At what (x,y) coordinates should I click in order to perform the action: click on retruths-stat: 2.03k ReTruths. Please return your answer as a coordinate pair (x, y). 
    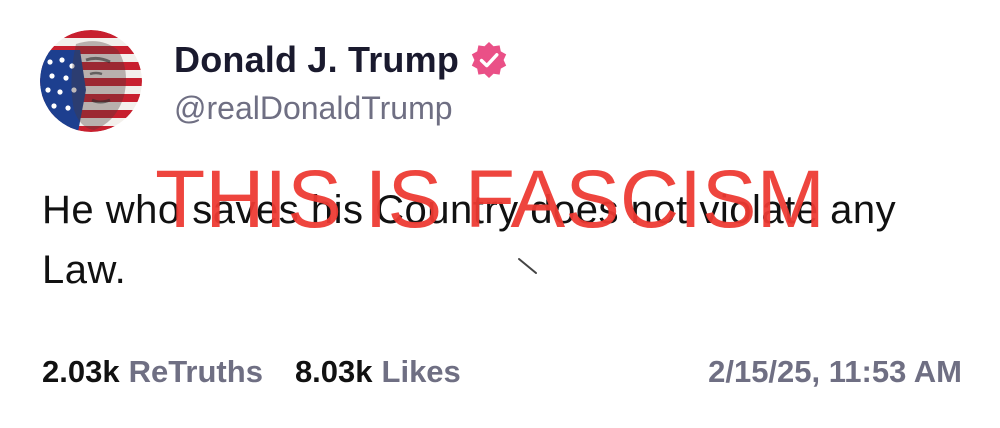
    Looking at the image, I should click on (152, 372).